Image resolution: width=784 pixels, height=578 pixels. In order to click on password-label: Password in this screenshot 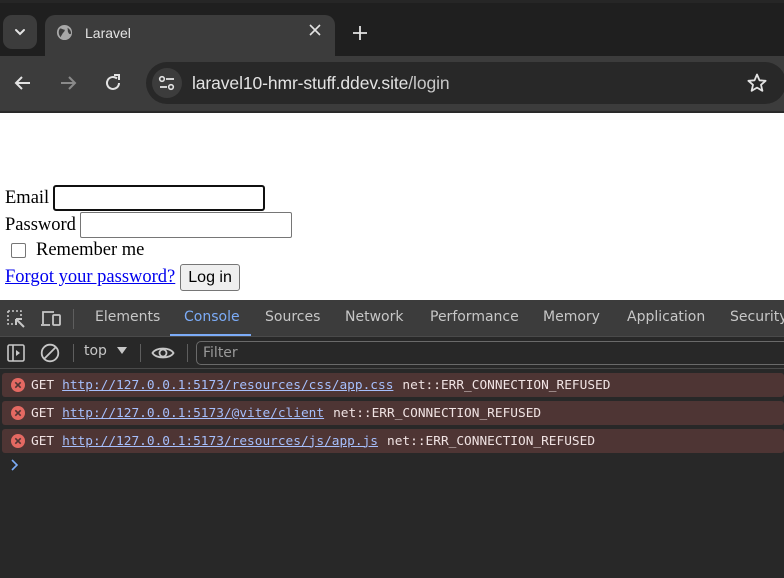, I will do `click(40, 224)`.